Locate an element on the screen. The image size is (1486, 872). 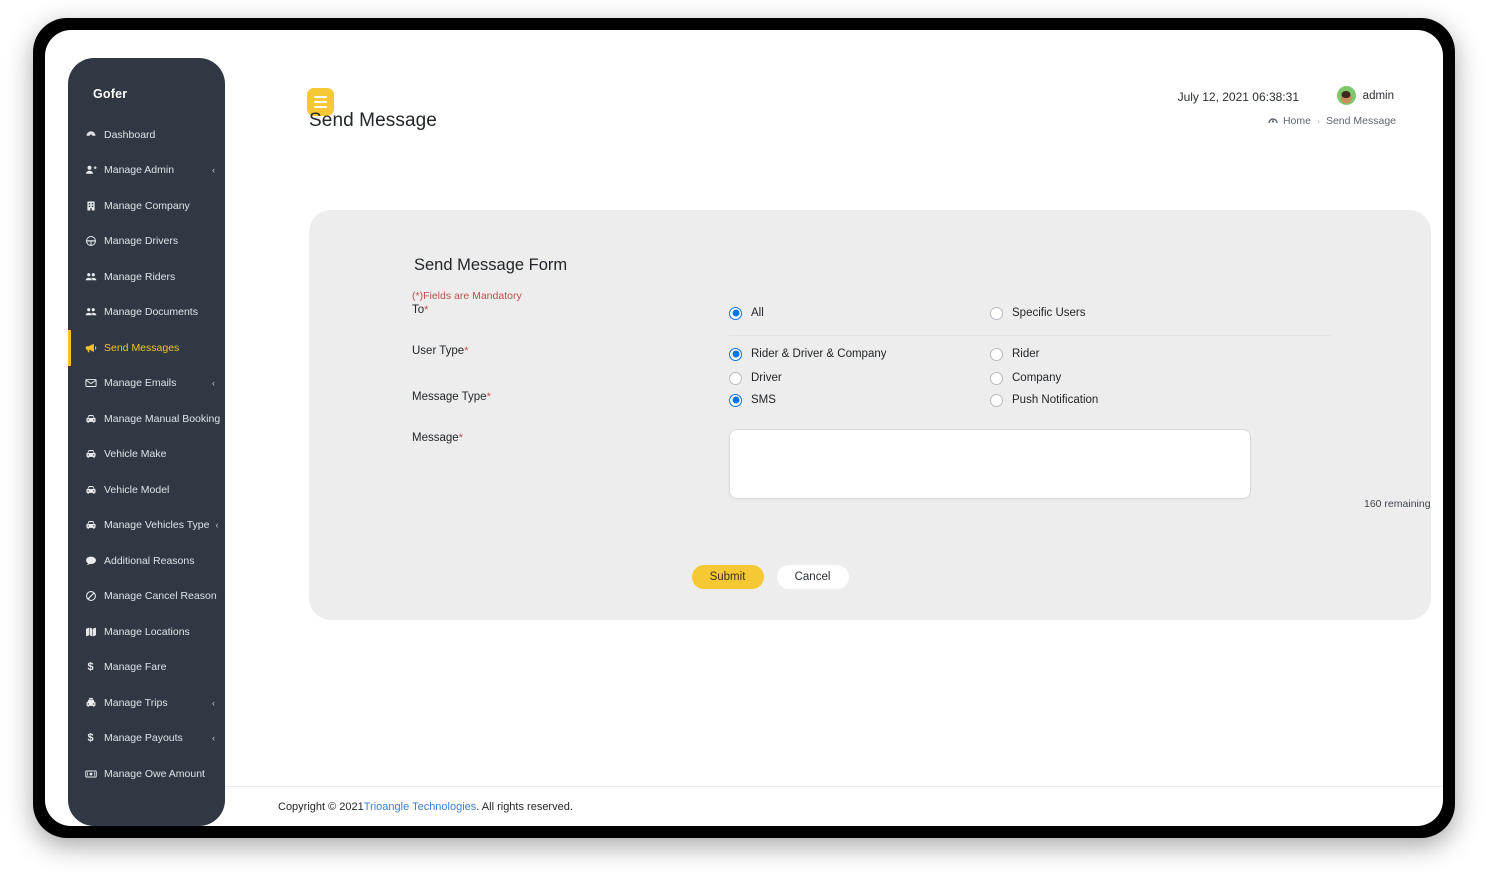
submit-button: Submit is located at coordinates (727, 577).